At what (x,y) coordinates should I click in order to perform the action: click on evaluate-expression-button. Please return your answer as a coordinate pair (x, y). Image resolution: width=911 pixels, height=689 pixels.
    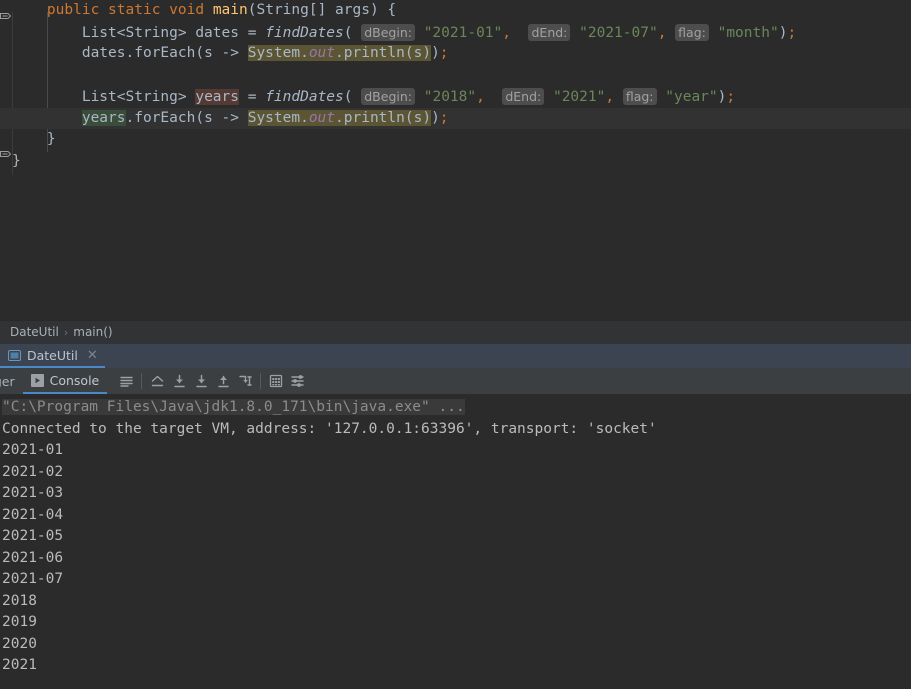
    Looking at the image, I should click on (276, 381).